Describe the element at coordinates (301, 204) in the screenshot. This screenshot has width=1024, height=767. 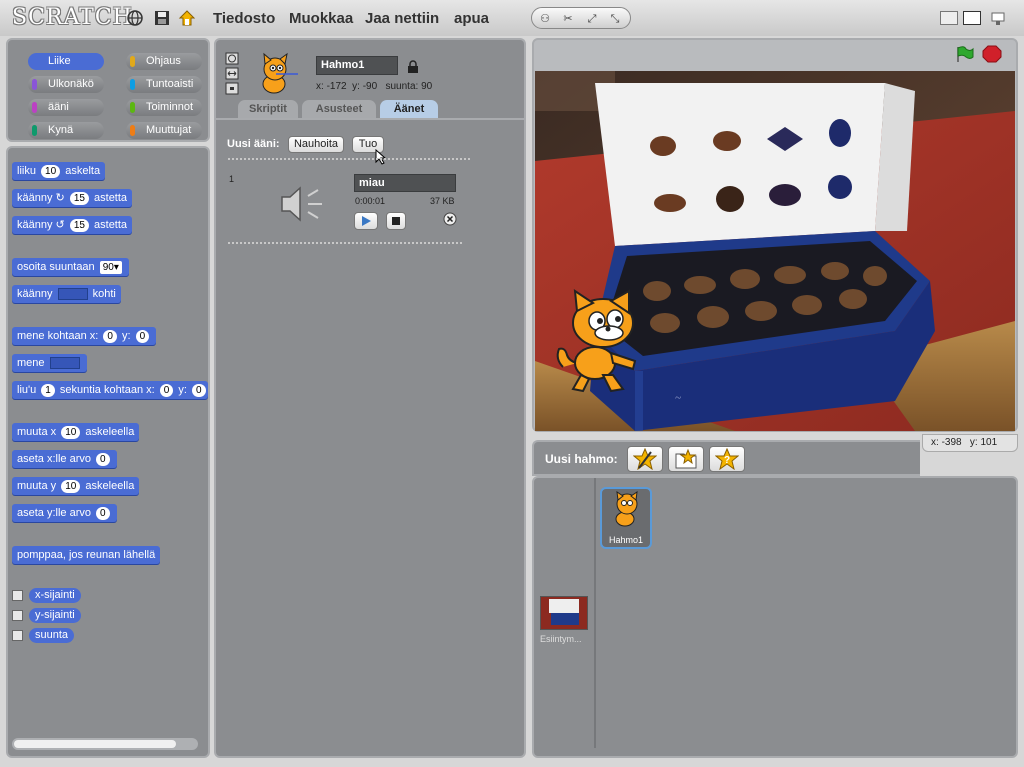
I see `speaker-icon` at that location.